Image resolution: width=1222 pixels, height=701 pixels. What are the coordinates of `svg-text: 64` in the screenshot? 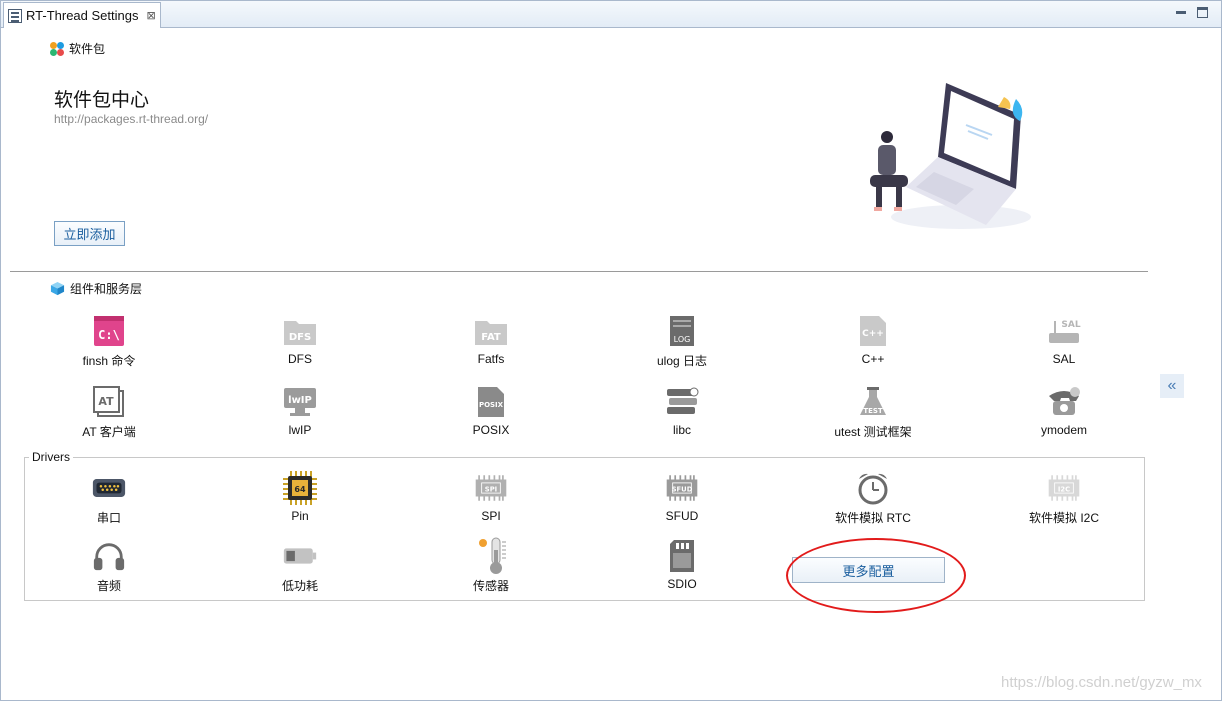 It's located at (300, 489).